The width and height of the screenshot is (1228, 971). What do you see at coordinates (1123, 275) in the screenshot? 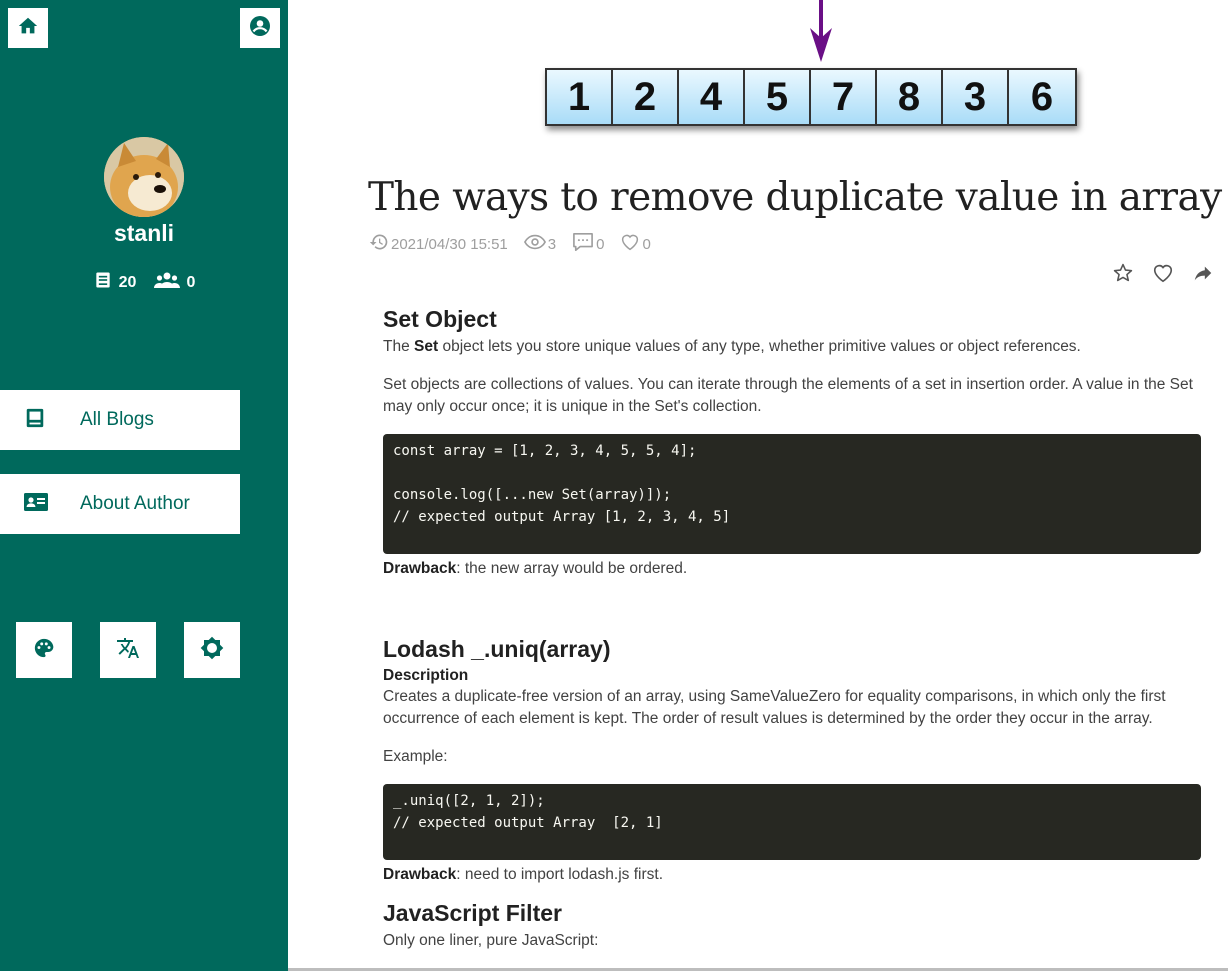
I see `favorite-star-icon` at bounding box center [1123, 275].